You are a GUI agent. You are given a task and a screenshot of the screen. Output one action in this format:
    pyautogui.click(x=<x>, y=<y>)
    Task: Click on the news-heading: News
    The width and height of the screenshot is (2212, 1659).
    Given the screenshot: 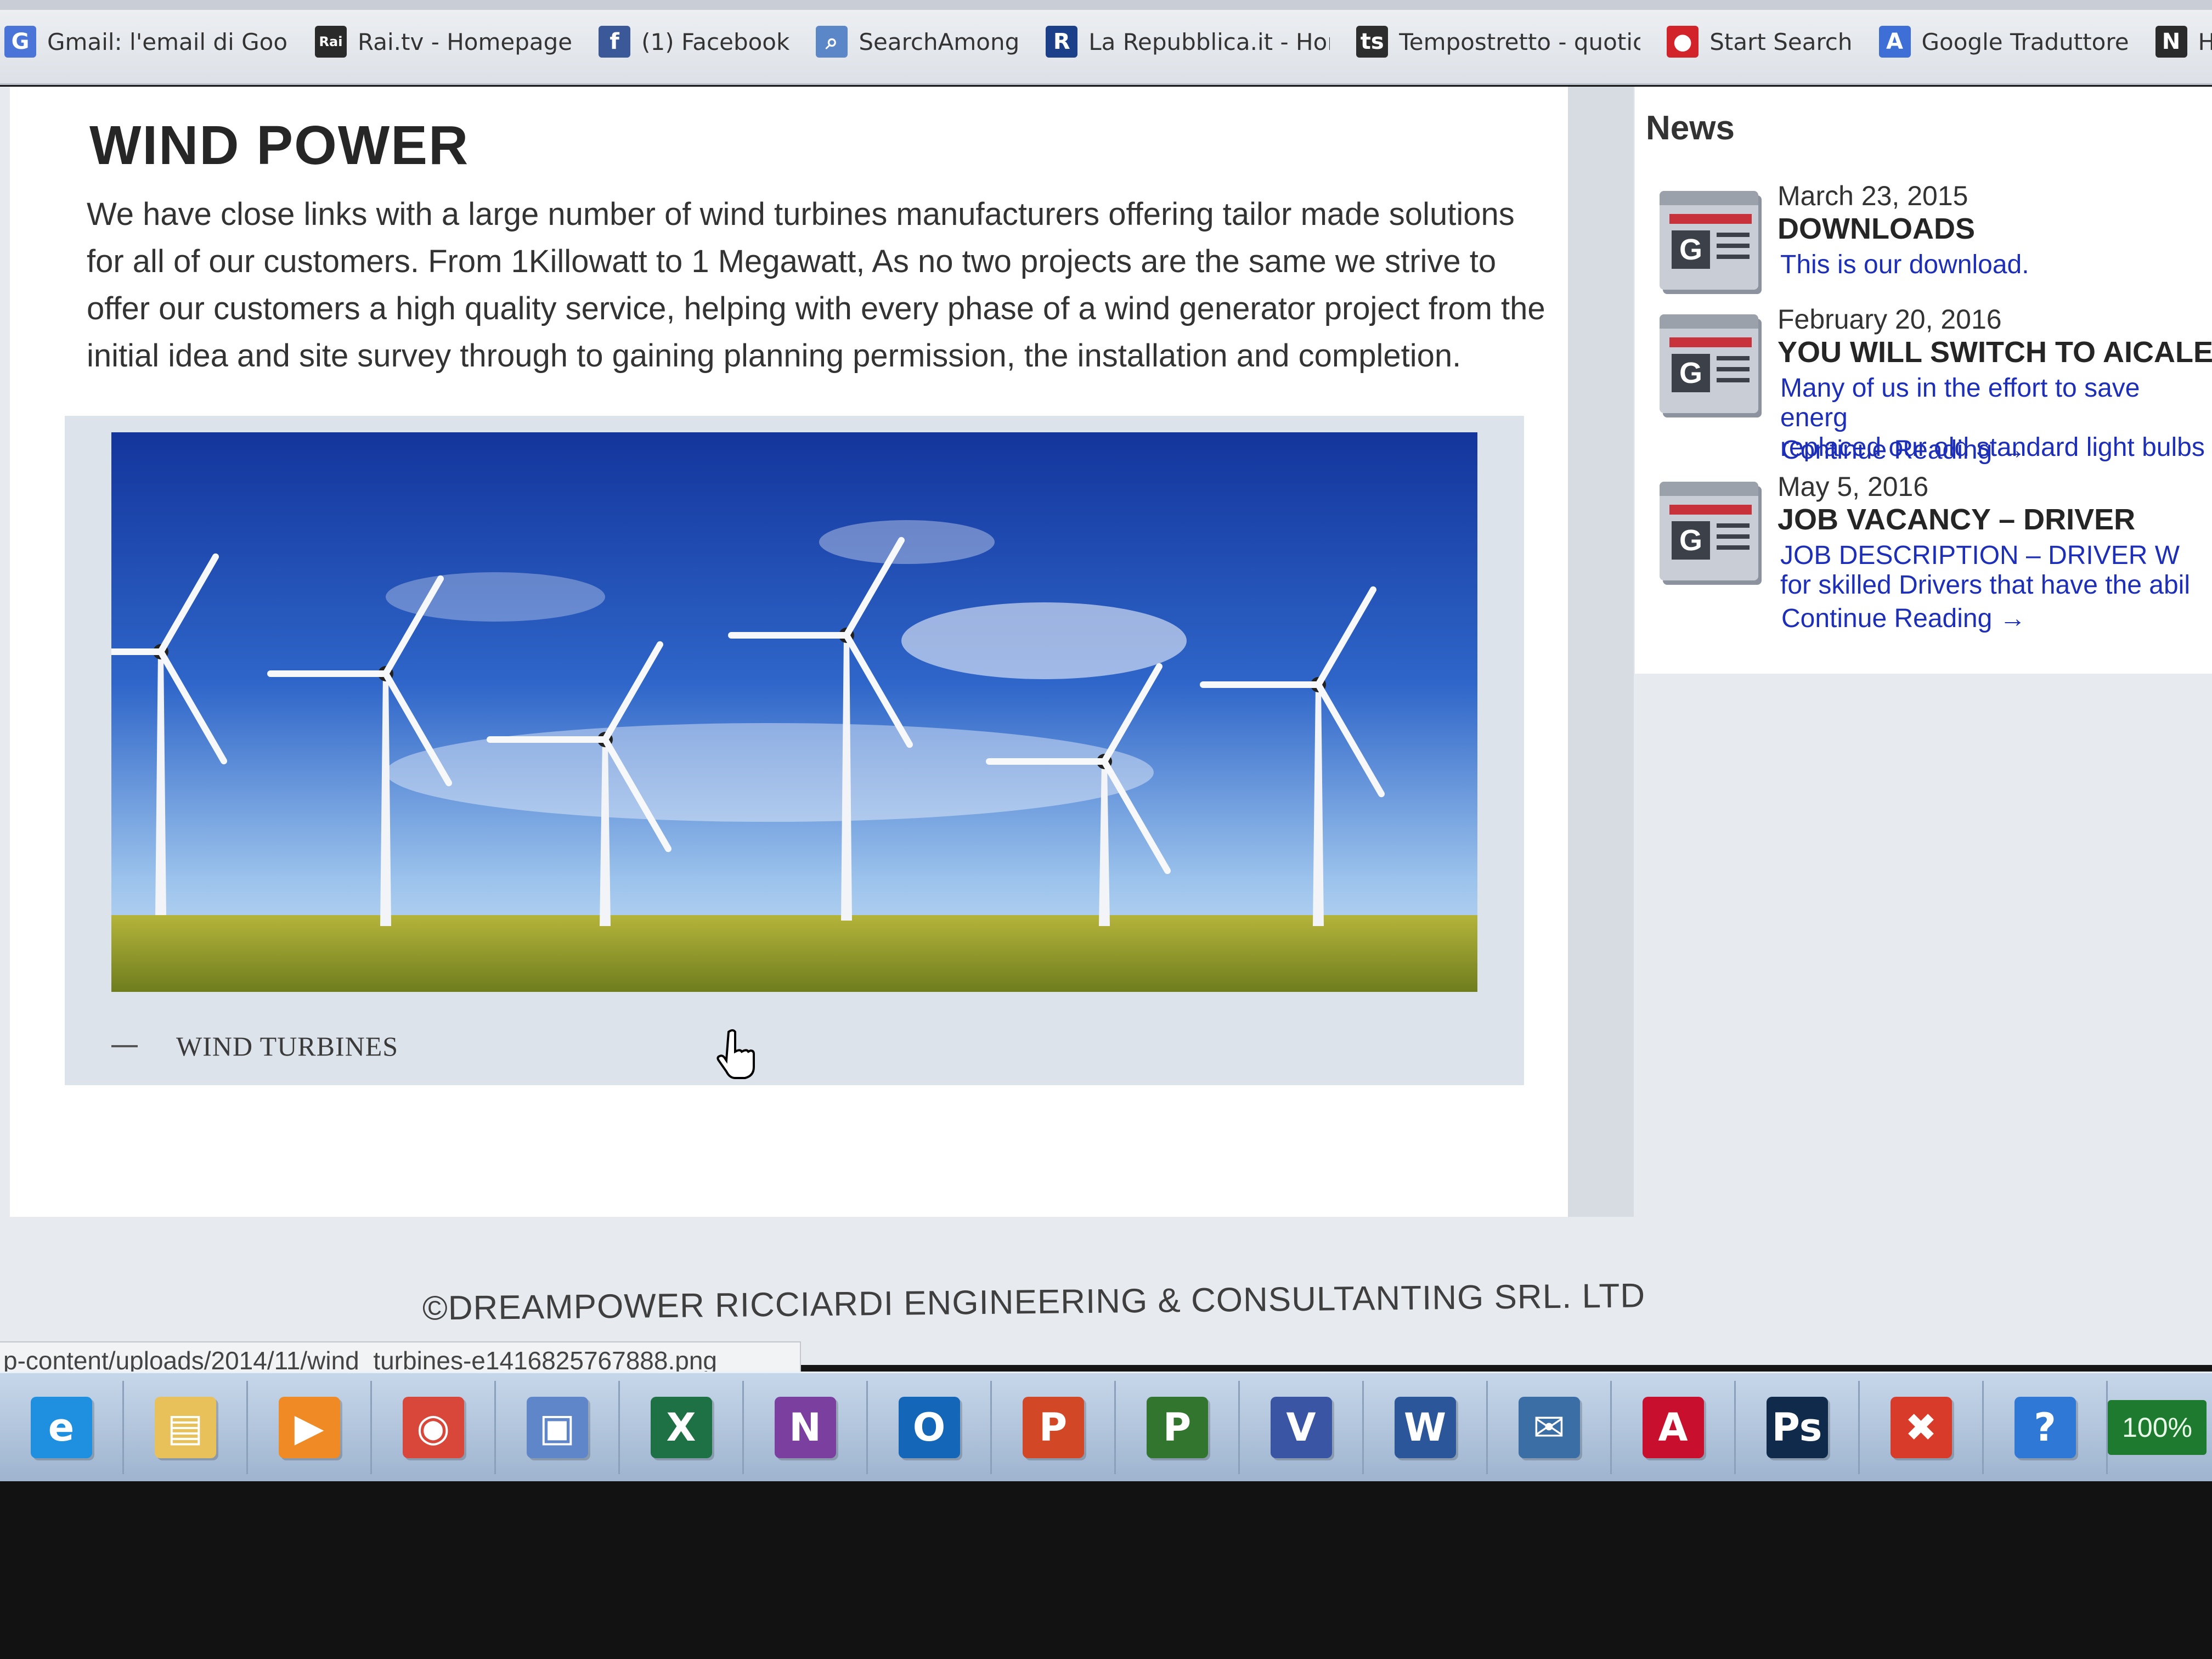 What is the action you would take?
    pyautogui.click(x=1690, y=128)
    